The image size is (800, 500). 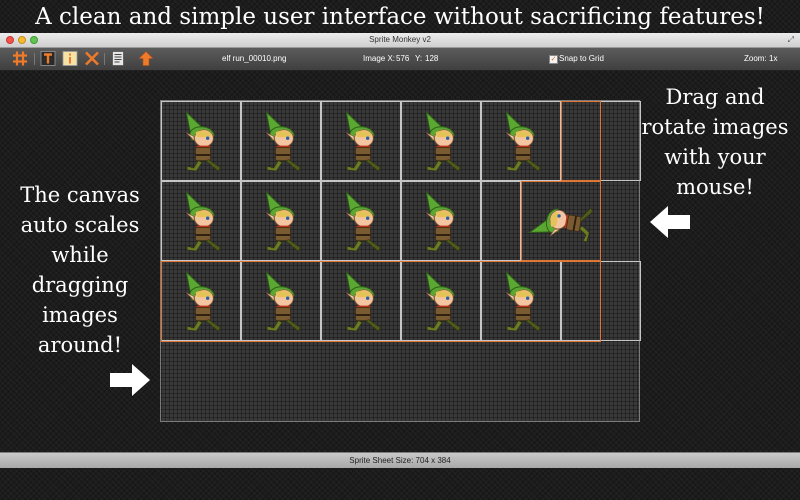 I want to click on status-bar: Sprite Sheet Size: 704 x 384, so click(x=400, y=460).